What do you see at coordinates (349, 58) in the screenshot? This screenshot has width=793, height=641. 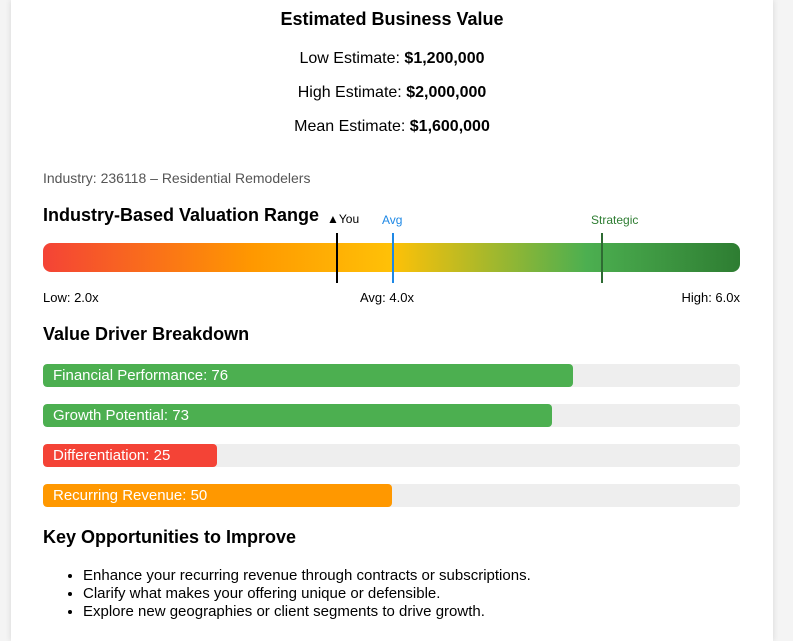 I see `low-estimate-label: Low Estimate:` at bounding box center [349, 58].